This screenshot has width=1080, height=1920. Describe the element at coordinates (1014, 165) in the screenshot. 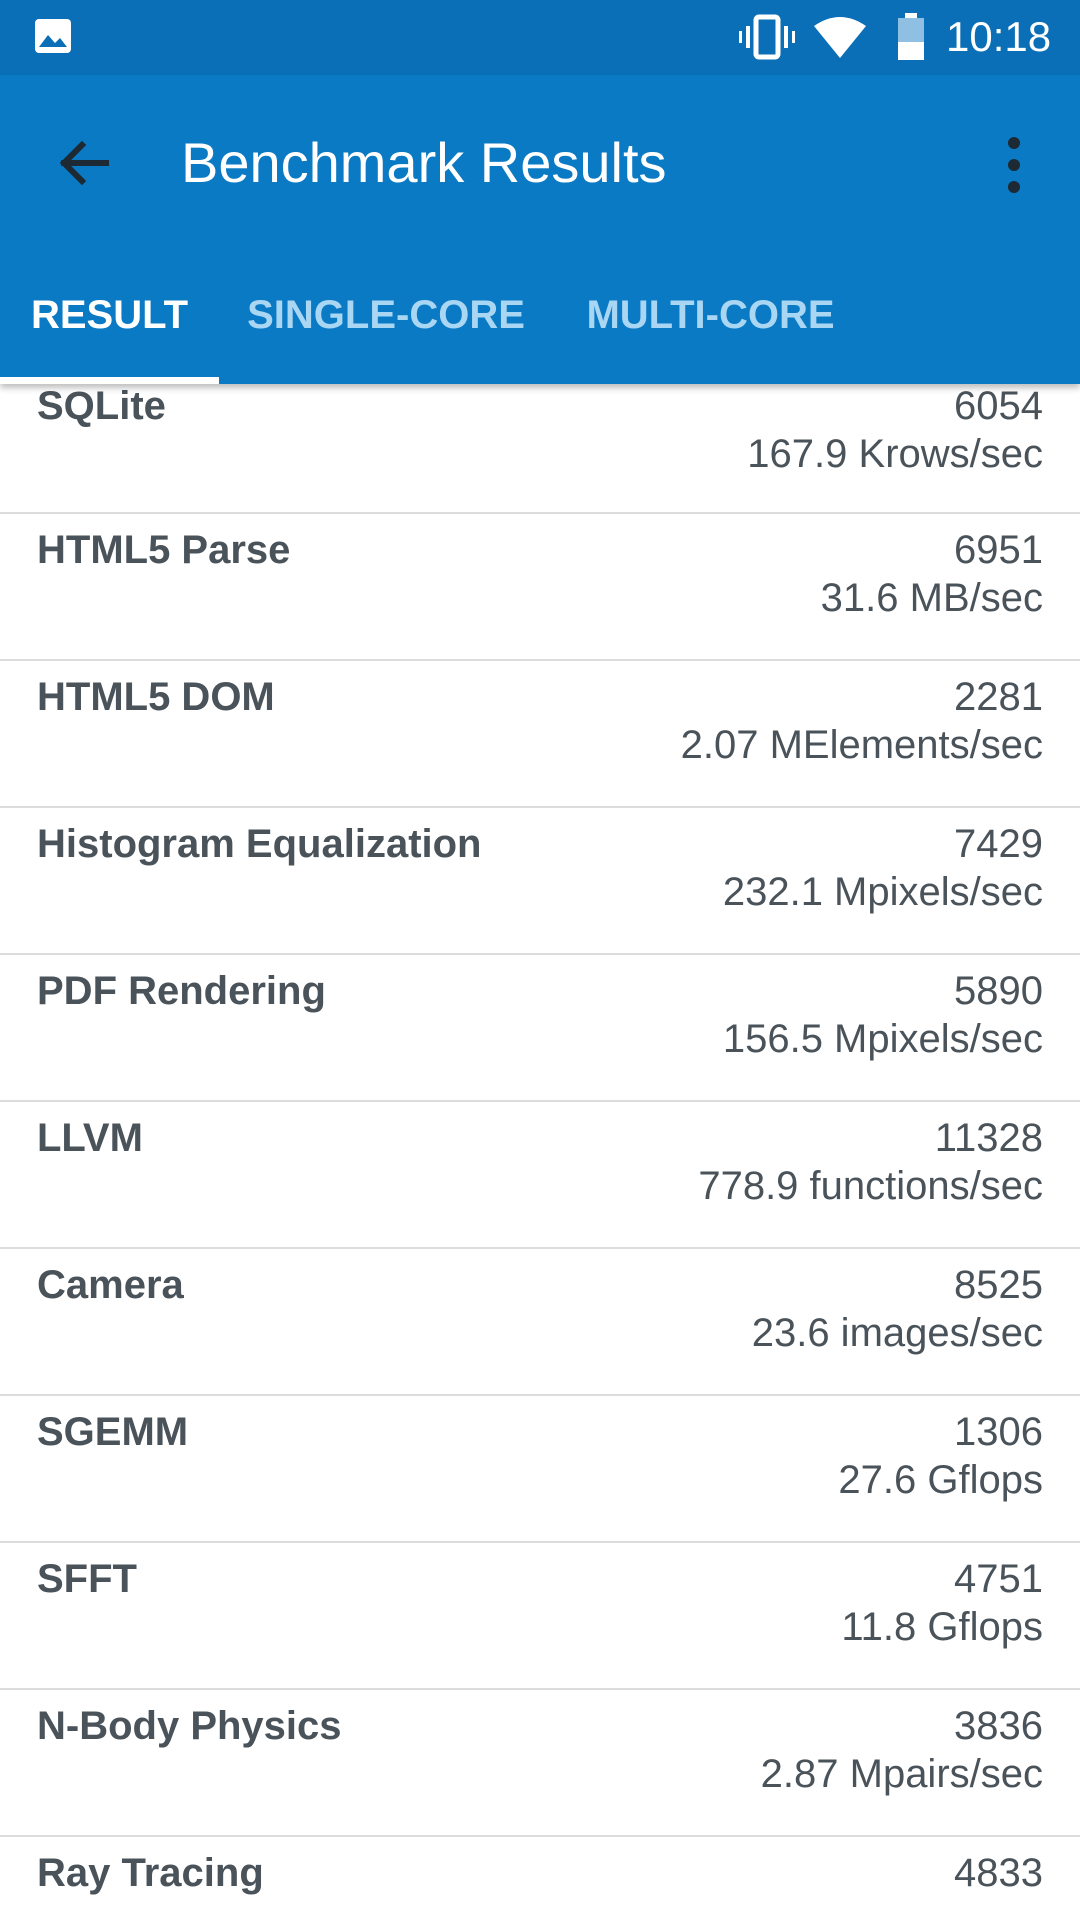

I see `more-vert-icon` at that location.